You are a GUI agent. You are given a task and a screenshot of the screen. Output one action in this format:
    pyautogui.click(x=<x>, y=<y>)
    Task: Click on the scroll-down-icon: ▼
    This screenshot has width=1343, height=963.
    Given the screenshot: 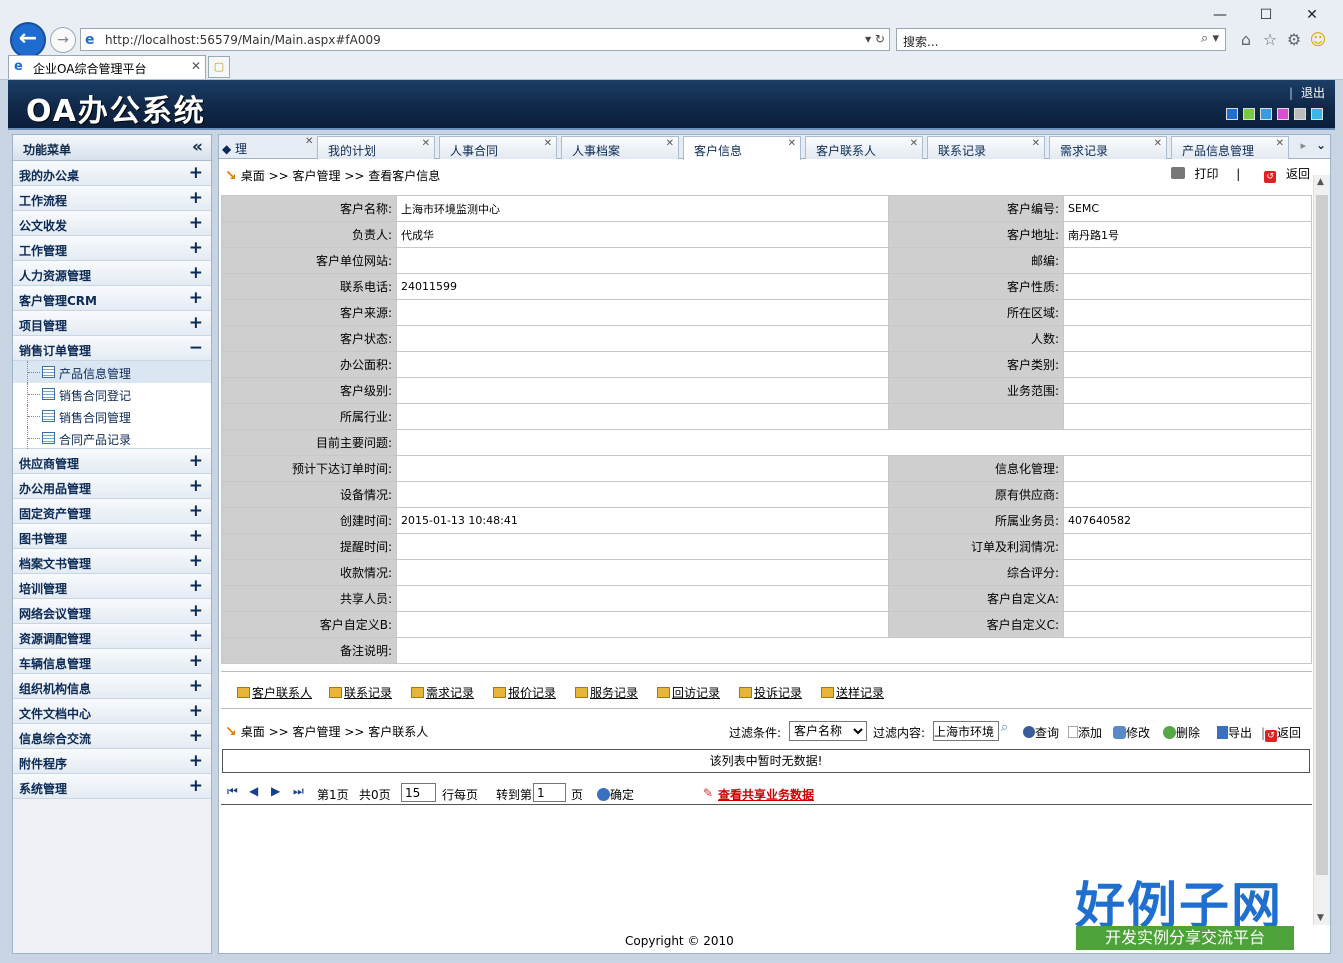 What is the action you would take?
    pyautogui.click(x=1320, y=918)
    